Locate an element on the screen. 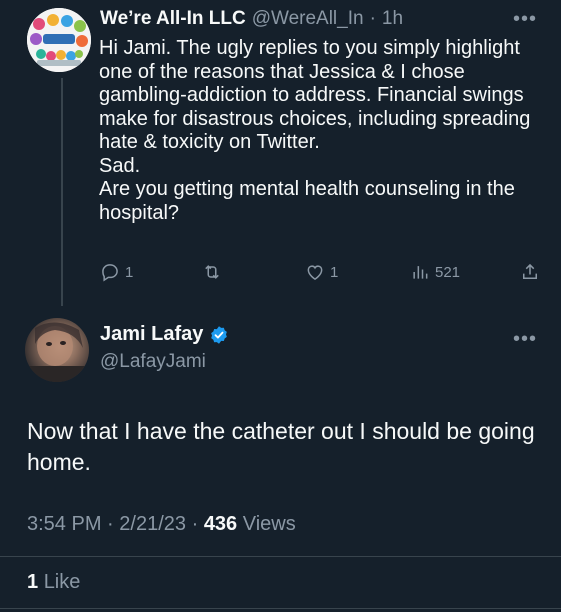 The image size is (561, 612). share-button is located at coordinates (530, 272).